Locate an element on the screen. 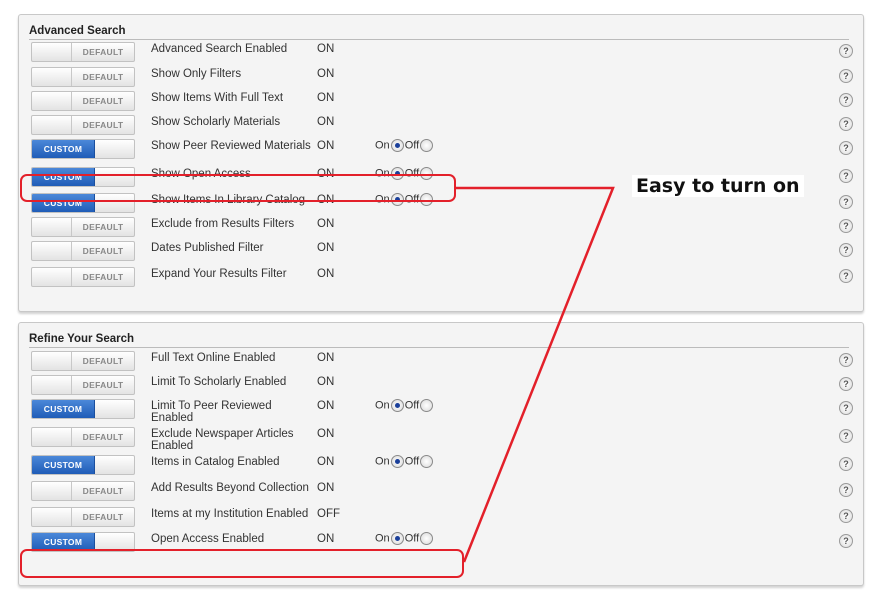  annotation-arrow-lines is located at coordinates (535, 374).